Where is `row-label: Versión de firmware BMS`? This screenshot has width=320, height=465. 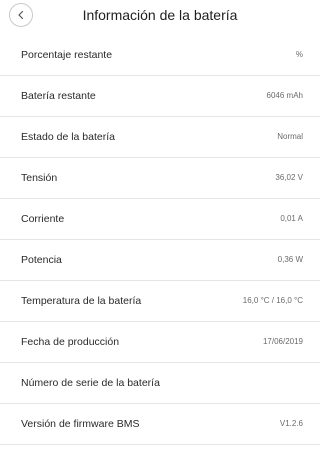 row-label: Versión de firmware BMS is located at coordinates (80, 424).